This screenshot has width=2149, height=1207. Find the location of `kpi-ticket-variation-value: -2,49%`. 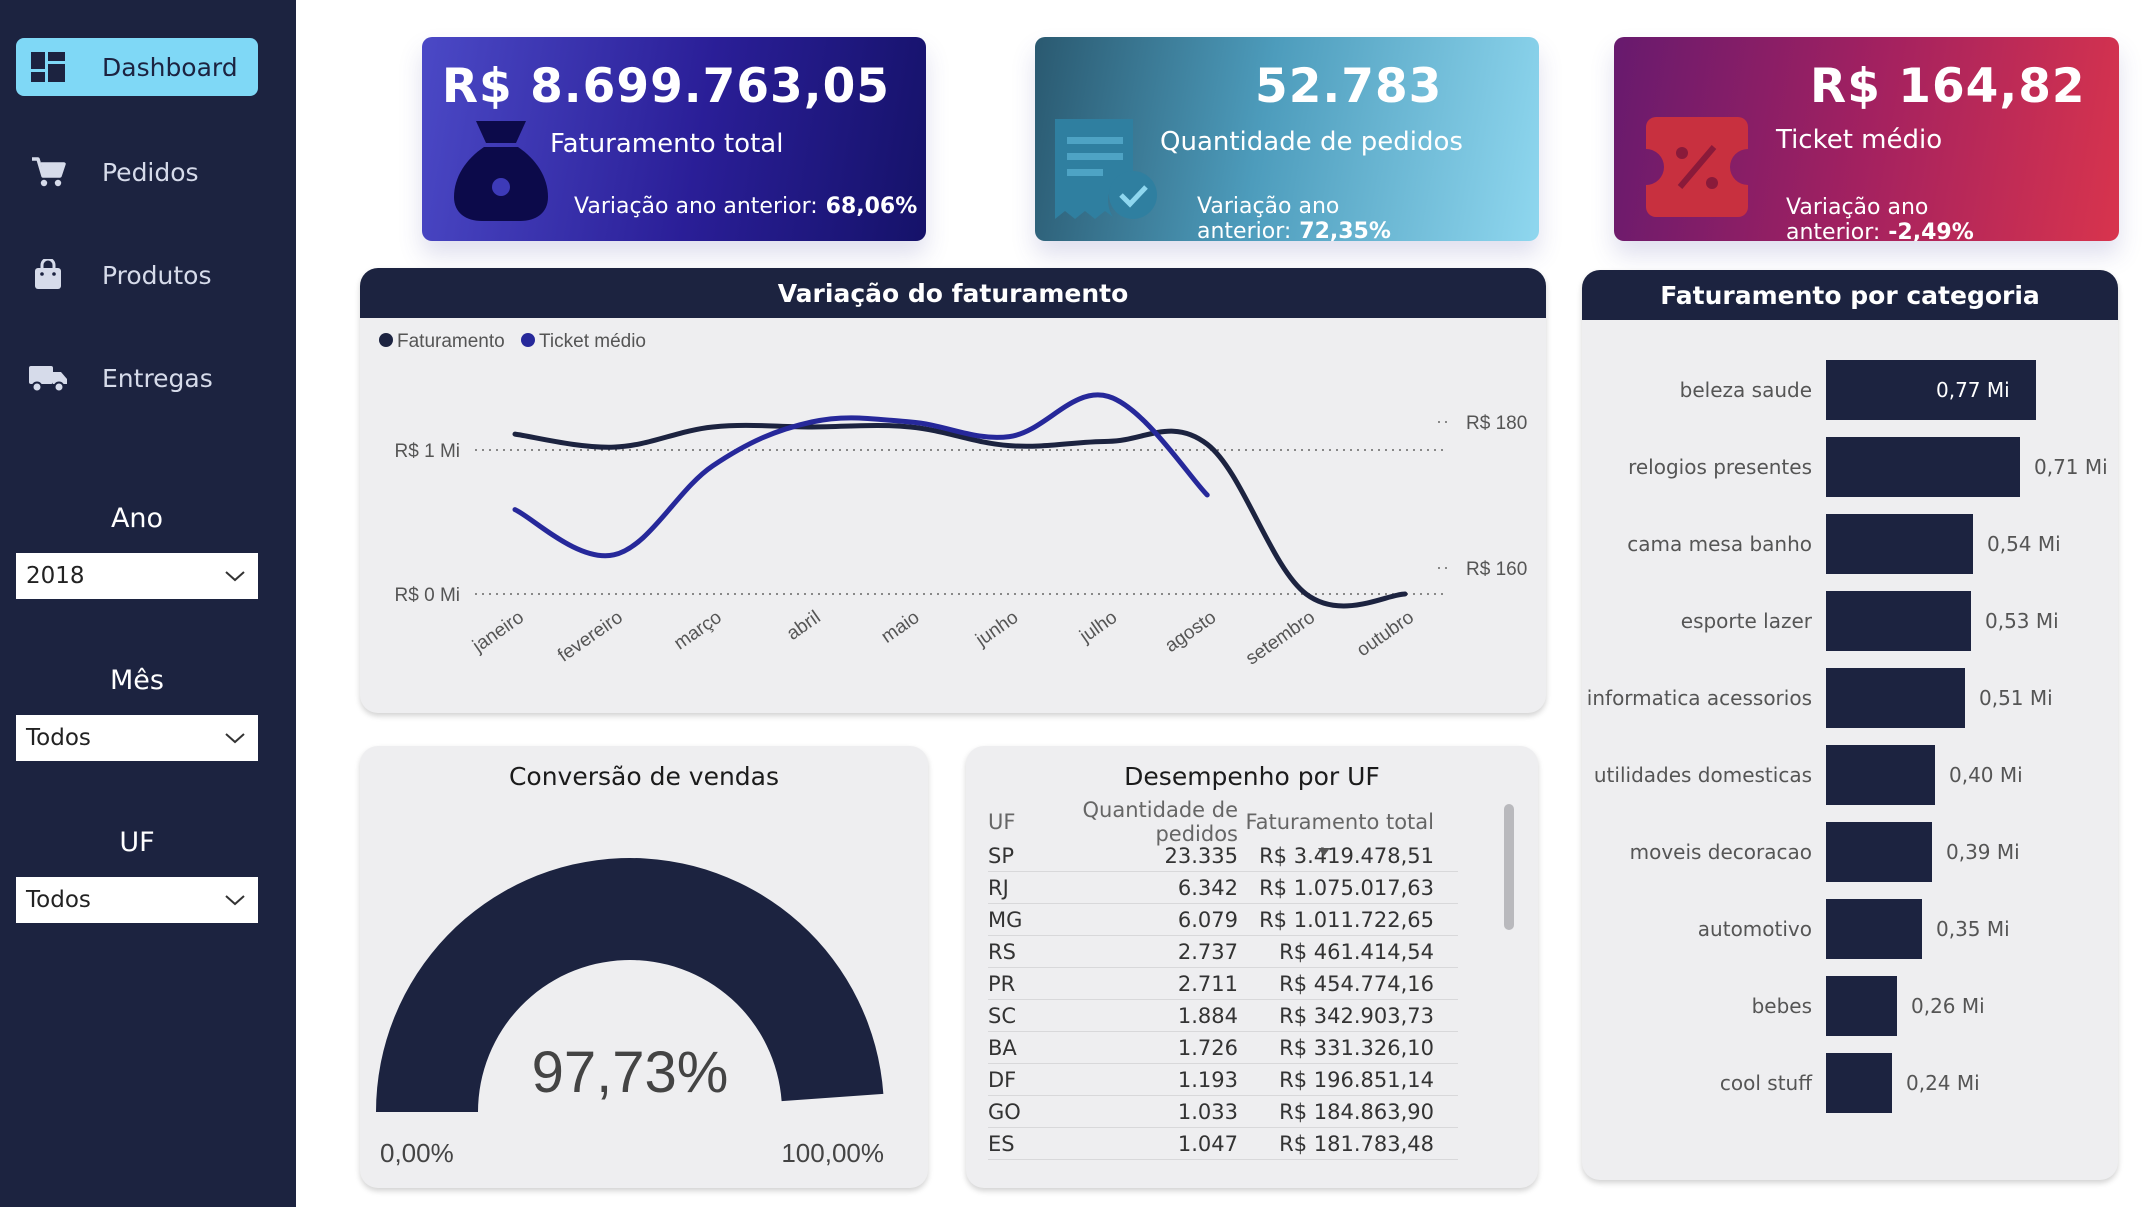

kpi-ticket-variation-value: -2,49% is located at coordinates (1931, 230).